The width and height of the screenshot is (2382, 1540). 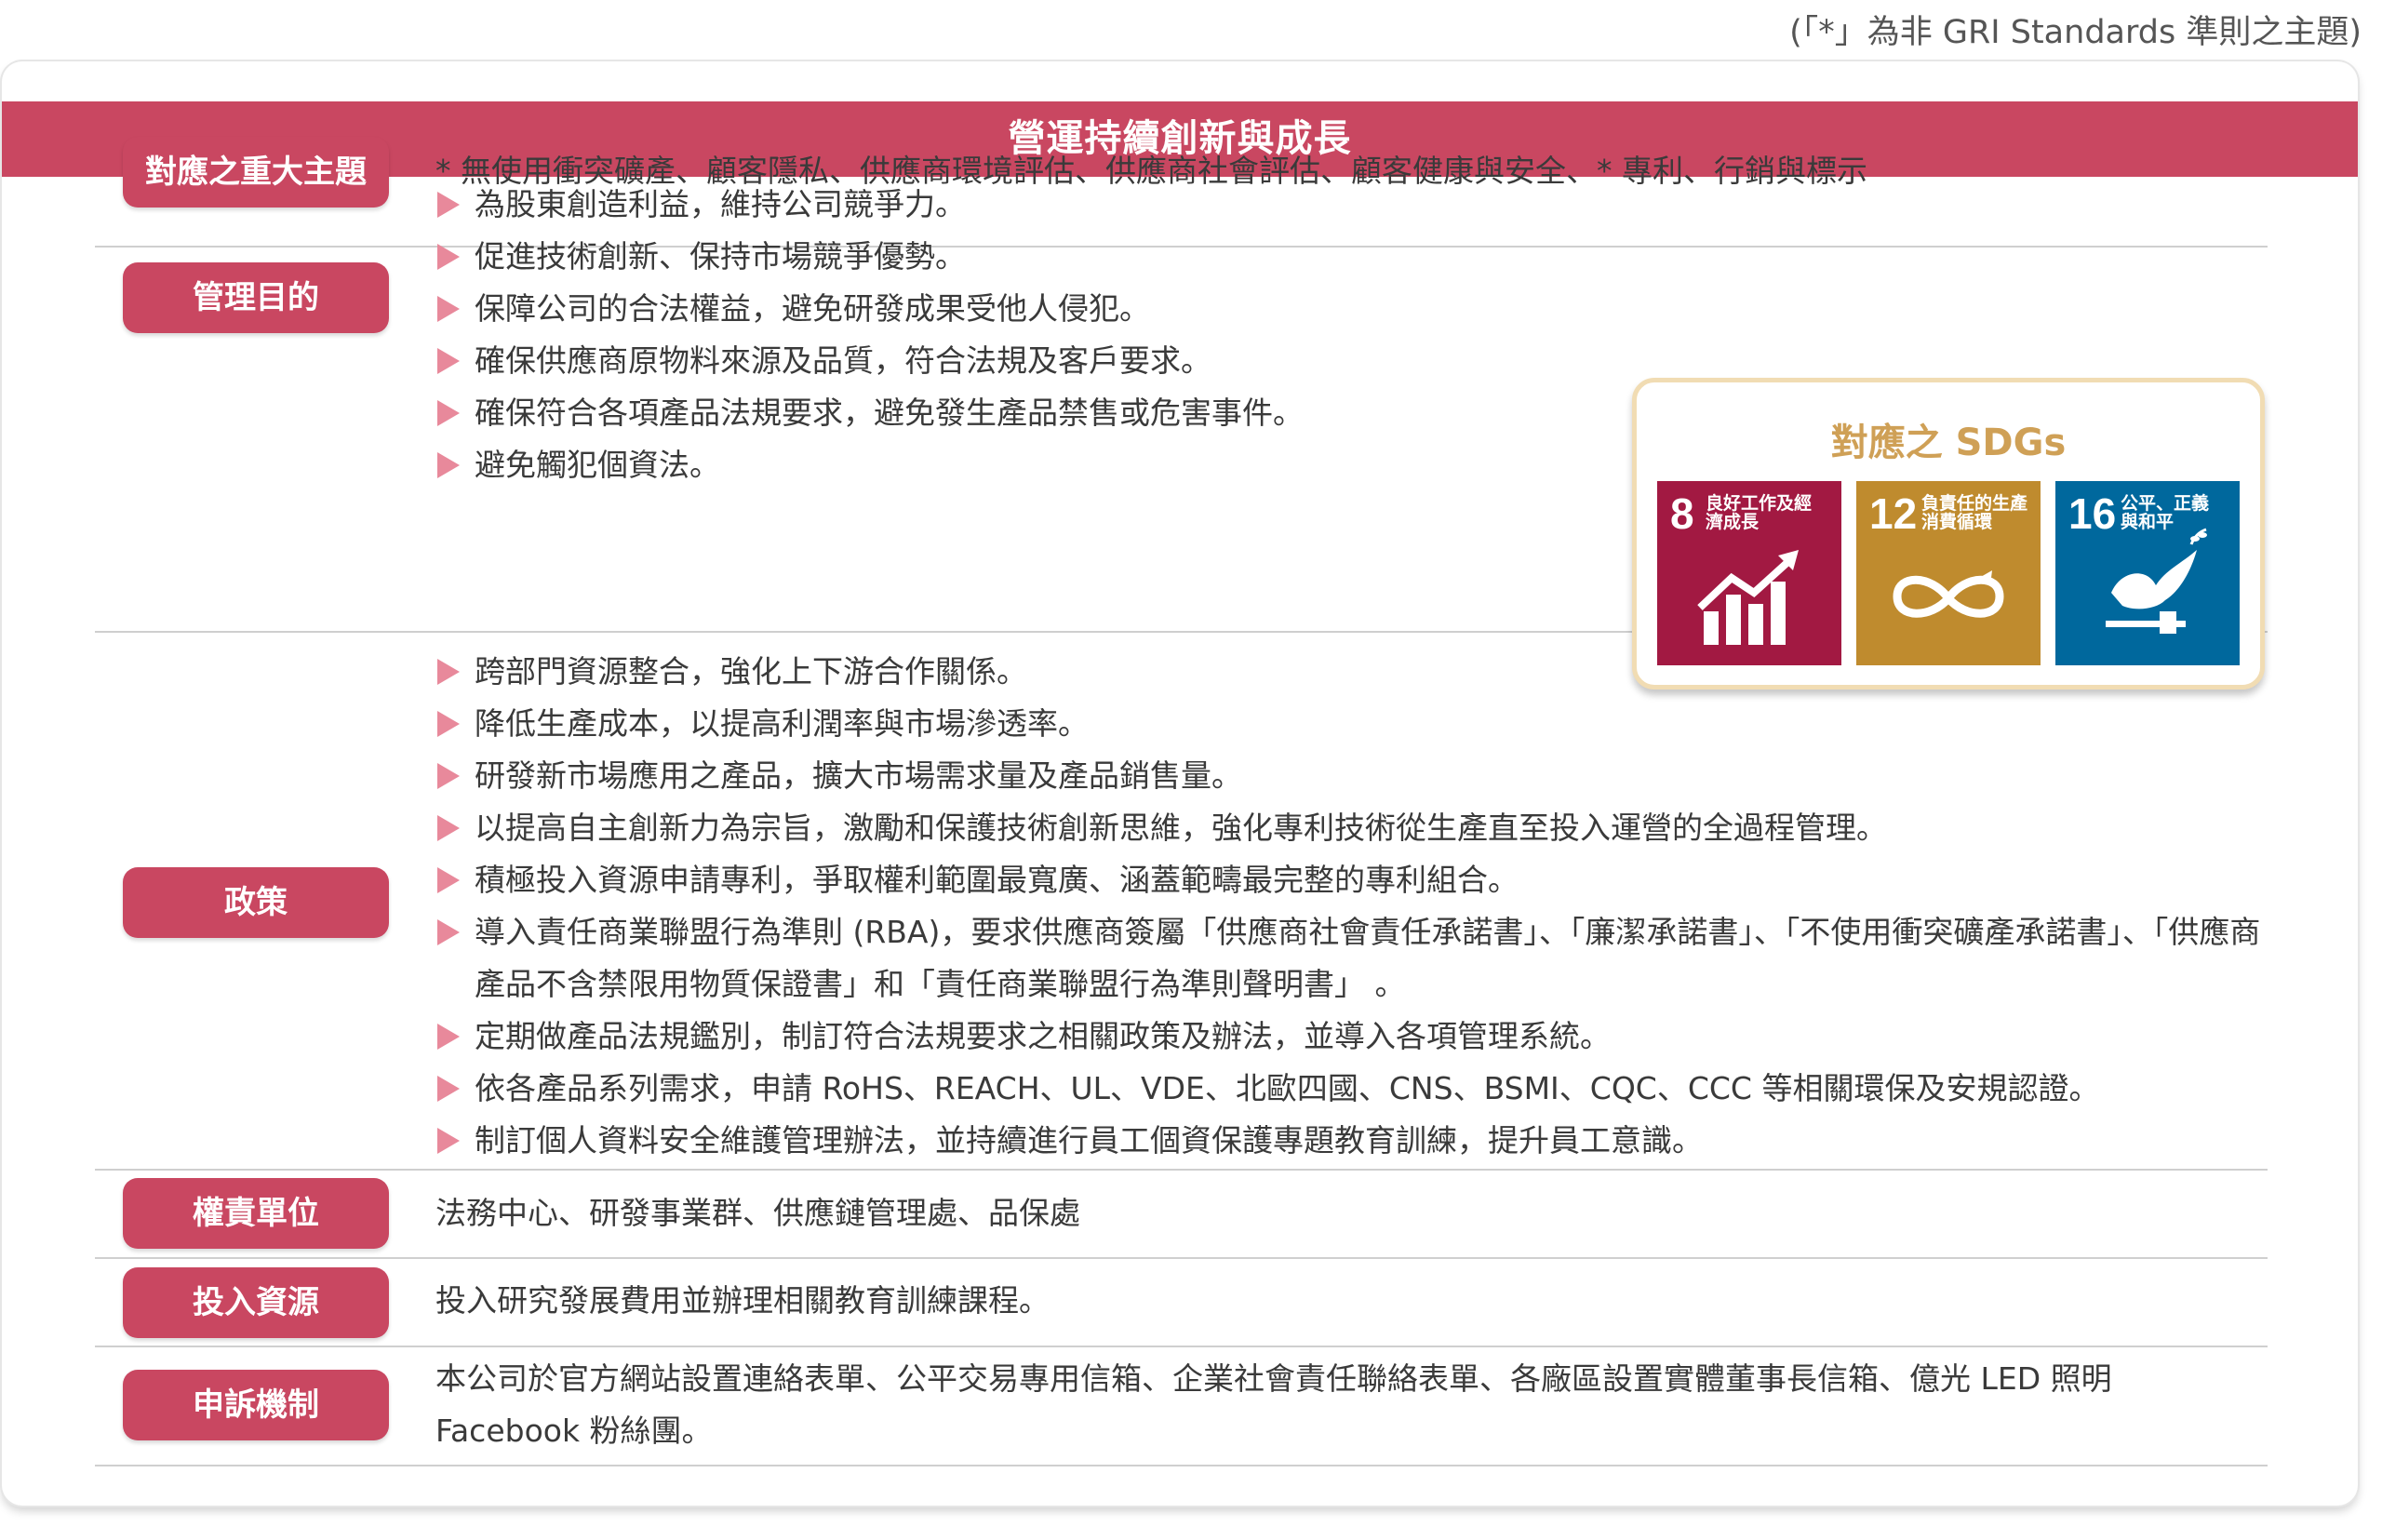 What do you see at coordinates (1974, 512) in the screenshot?
I see `sdg-label: 負責任的生產消費循環` at bounding box center [1974, 512].